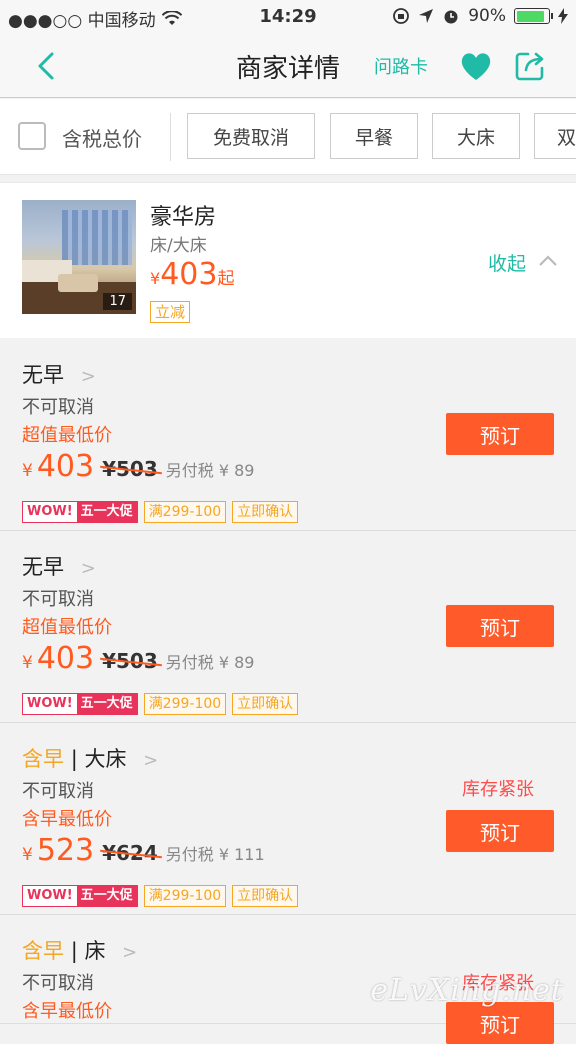 This screenshot has height=1044, width=576. What do you see at coordinates (251, 136) in the screenshot?
I see `filter-chip-free-cancel: 免费取消` at bounding box center [251, 136].